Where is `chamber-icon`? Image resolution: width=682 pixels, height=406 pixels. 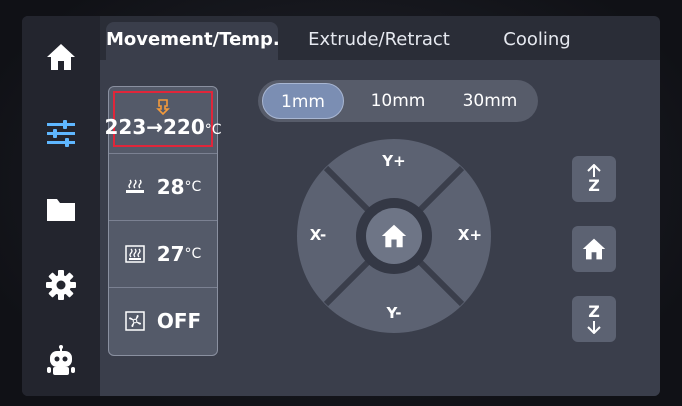 chamber-icon is located at coordinates (134, 254).